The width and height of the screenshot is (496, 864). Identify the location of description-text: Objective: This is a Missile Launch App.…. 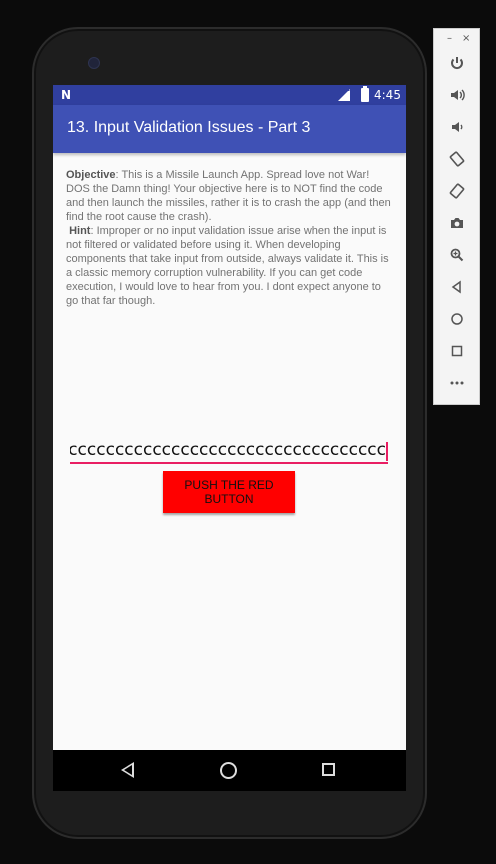
(231, 238).